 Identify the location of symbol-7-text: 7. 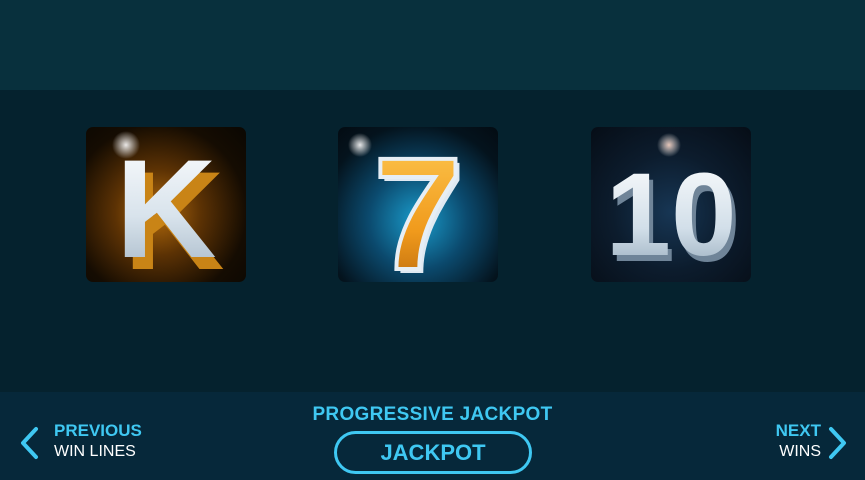
(418, 204).